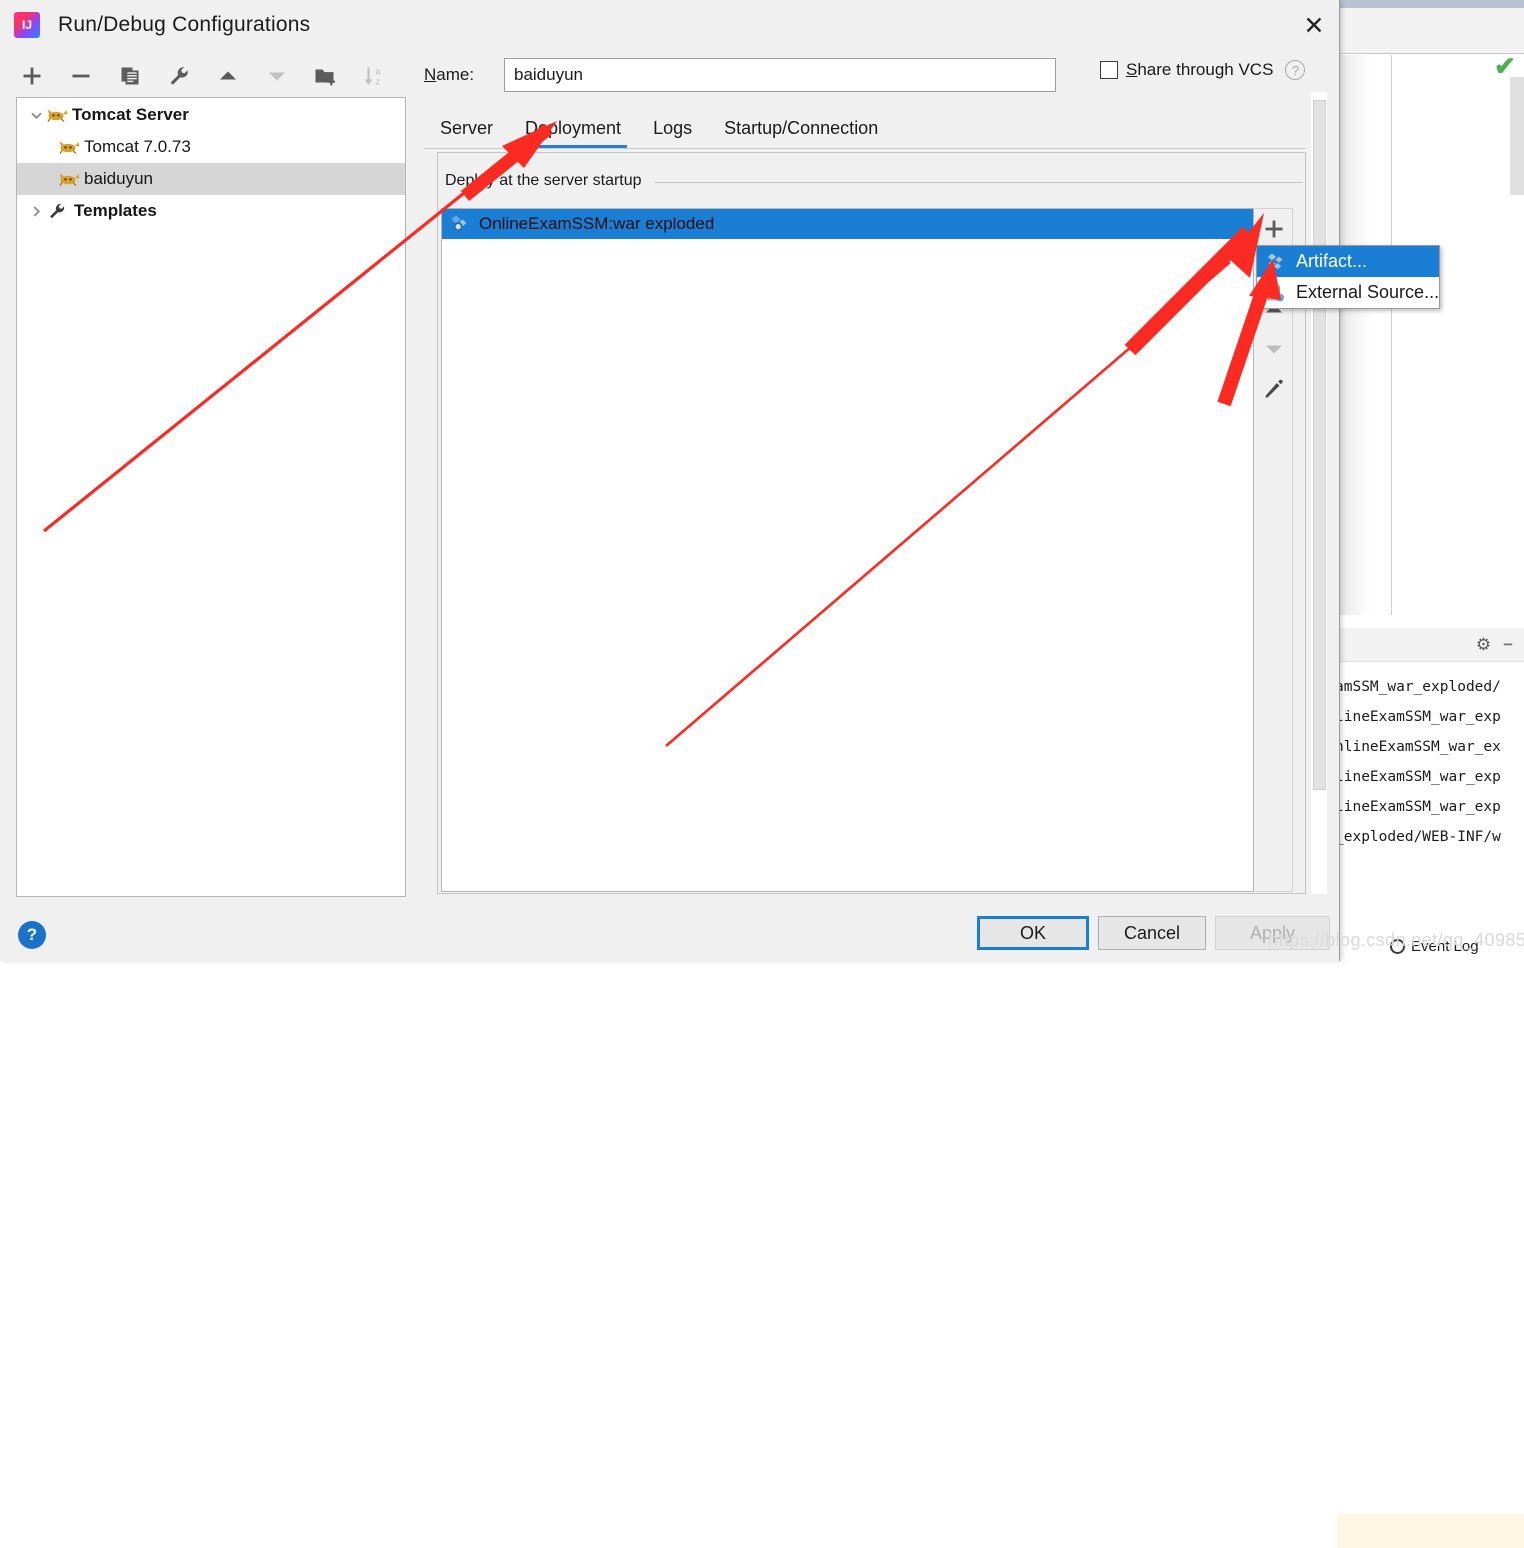 The width and height of the screenshot is (1524, 1548). I want to click on dialog-scrollbar-thumb, so click(1319, 445).